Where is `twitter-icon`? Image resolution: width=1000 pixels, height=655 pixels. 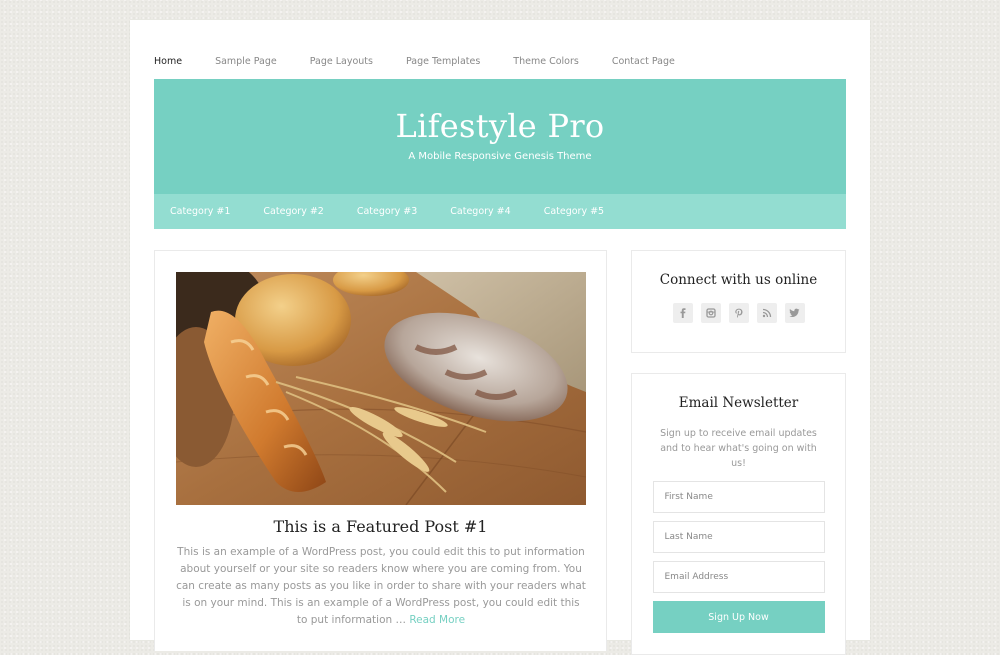
twitter-icon is located at coordinates (794, 313).